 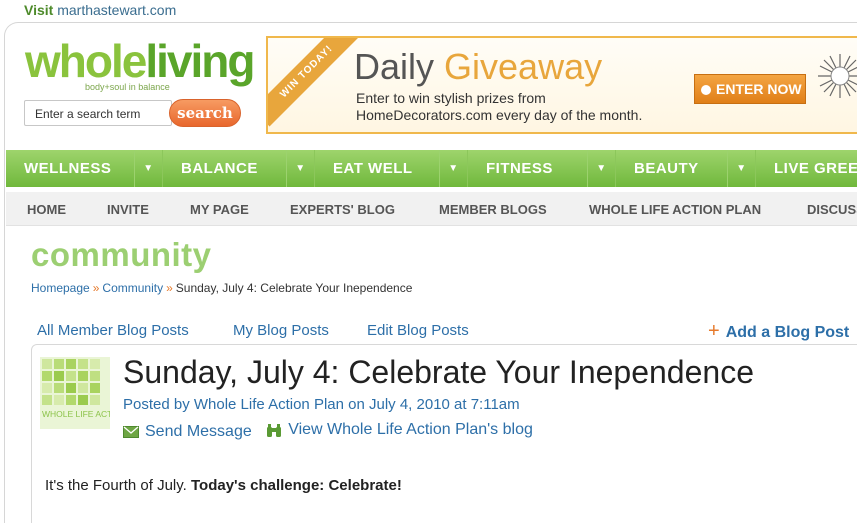 I want to click on subnav-my-page: MY PAGE, so click(x=219, y=209).